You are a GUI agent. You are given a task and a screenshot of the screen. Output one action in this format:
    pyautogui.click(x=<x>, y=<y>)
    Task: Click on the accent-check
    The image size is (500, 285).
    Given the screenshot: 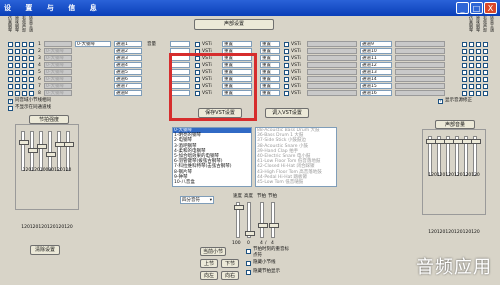 What is the action you would take?
    pyautogui.click(x=248, y=251)
    